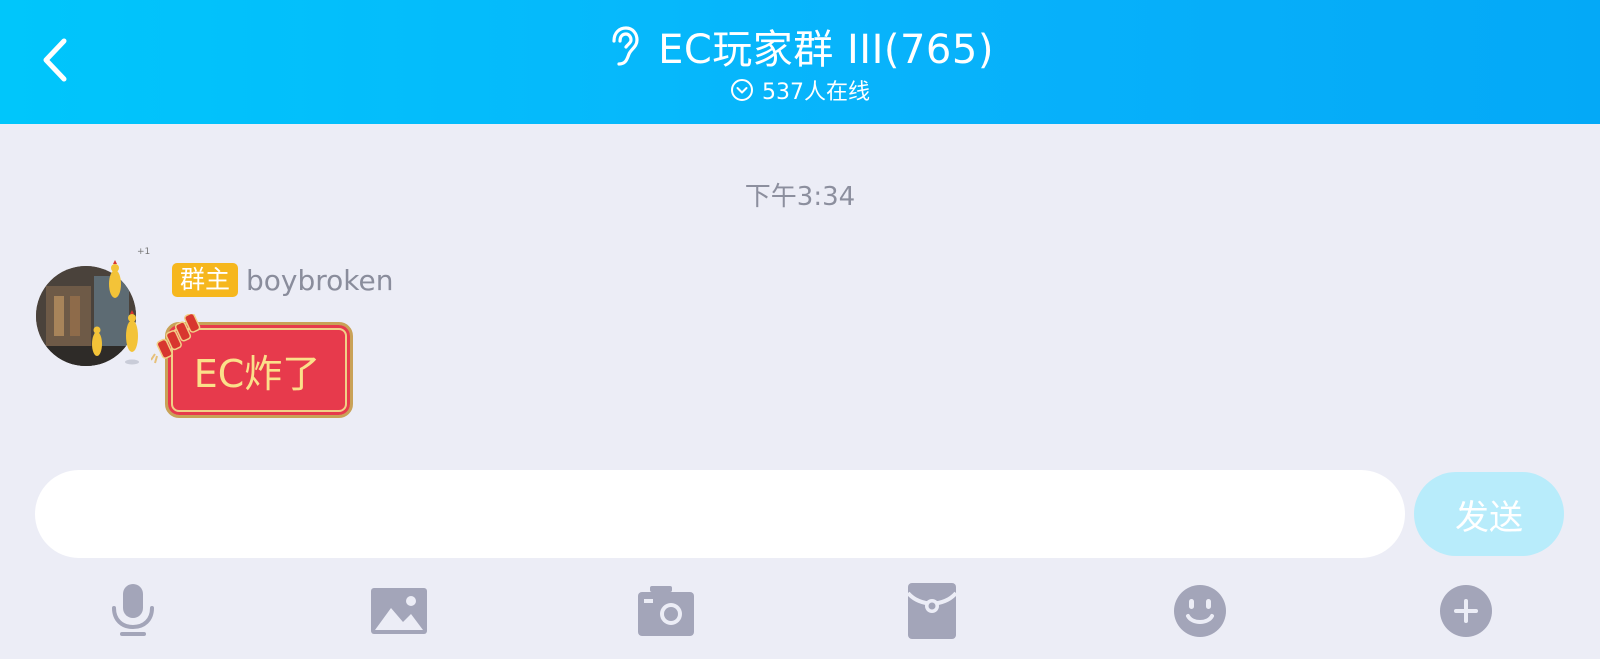  I want to click on ear-icon, so click(625, 46).